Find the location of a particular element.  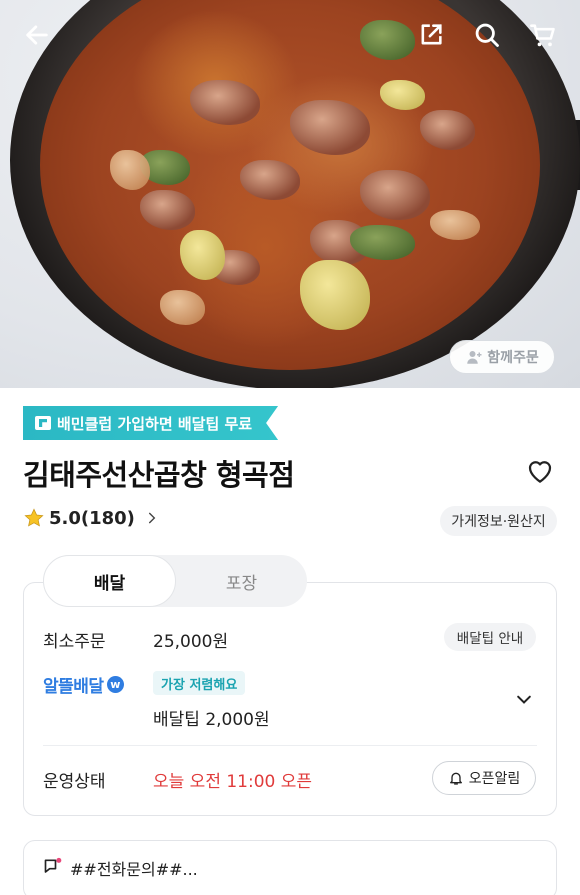

w-logo-icon: w is located at coordinates (115, 684).